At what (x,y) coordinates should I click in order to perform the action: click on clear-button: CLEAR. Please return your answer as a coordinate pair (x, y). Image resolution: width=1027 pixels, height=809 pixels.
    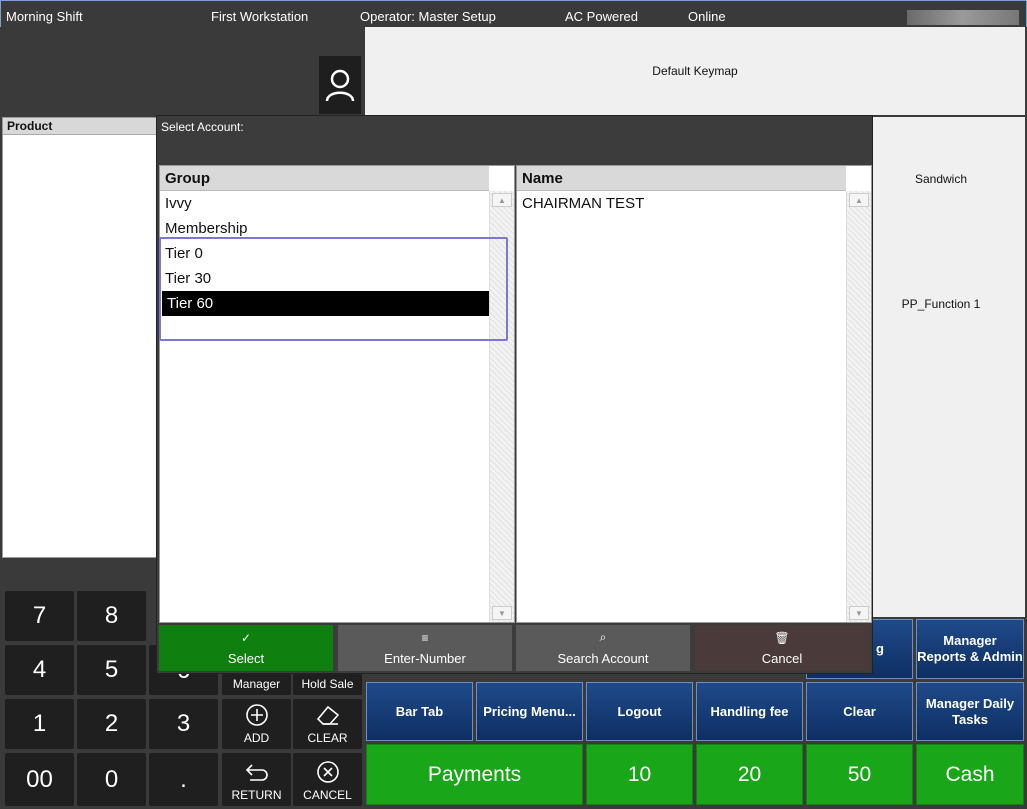
    Looking at the image, I should click on (327, 724).